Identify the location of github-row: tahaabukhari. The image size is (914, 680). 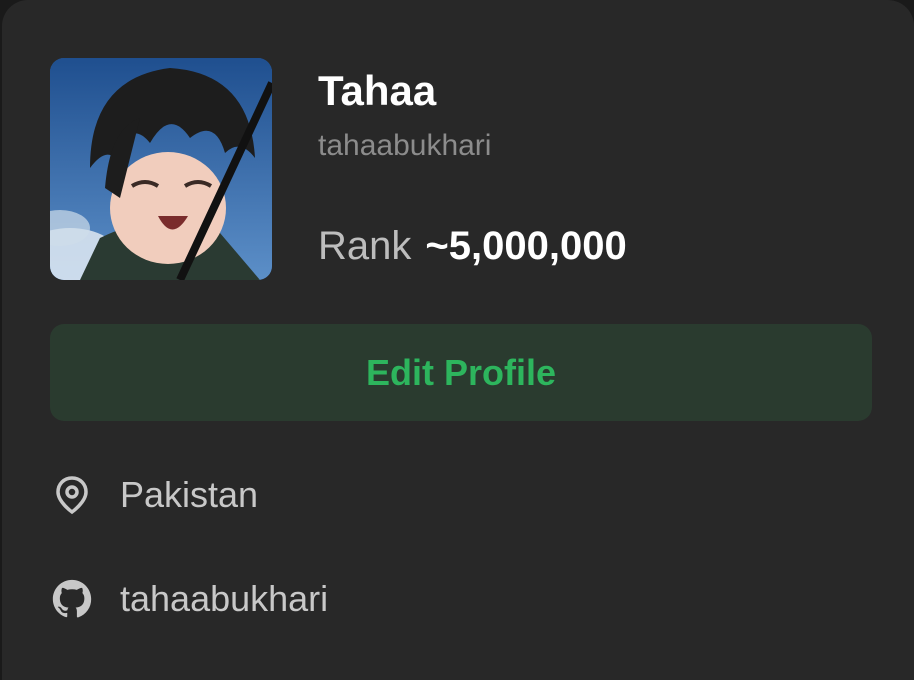
(190, 599).